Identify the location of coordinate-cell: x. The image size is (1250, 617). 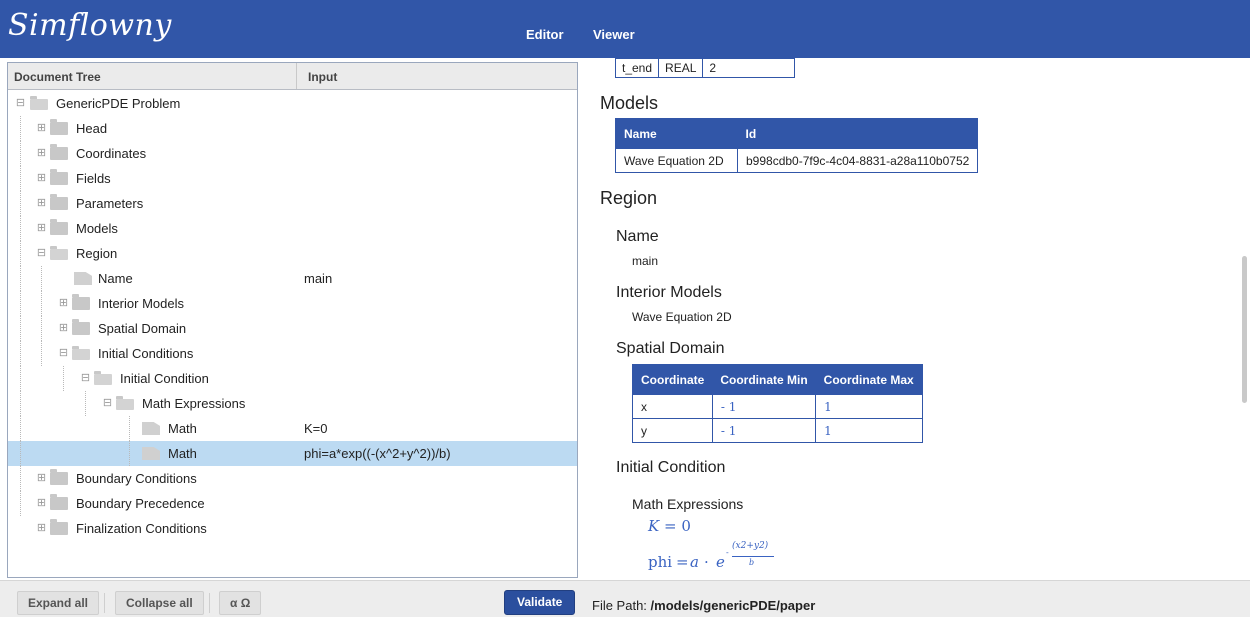
(672, 406).